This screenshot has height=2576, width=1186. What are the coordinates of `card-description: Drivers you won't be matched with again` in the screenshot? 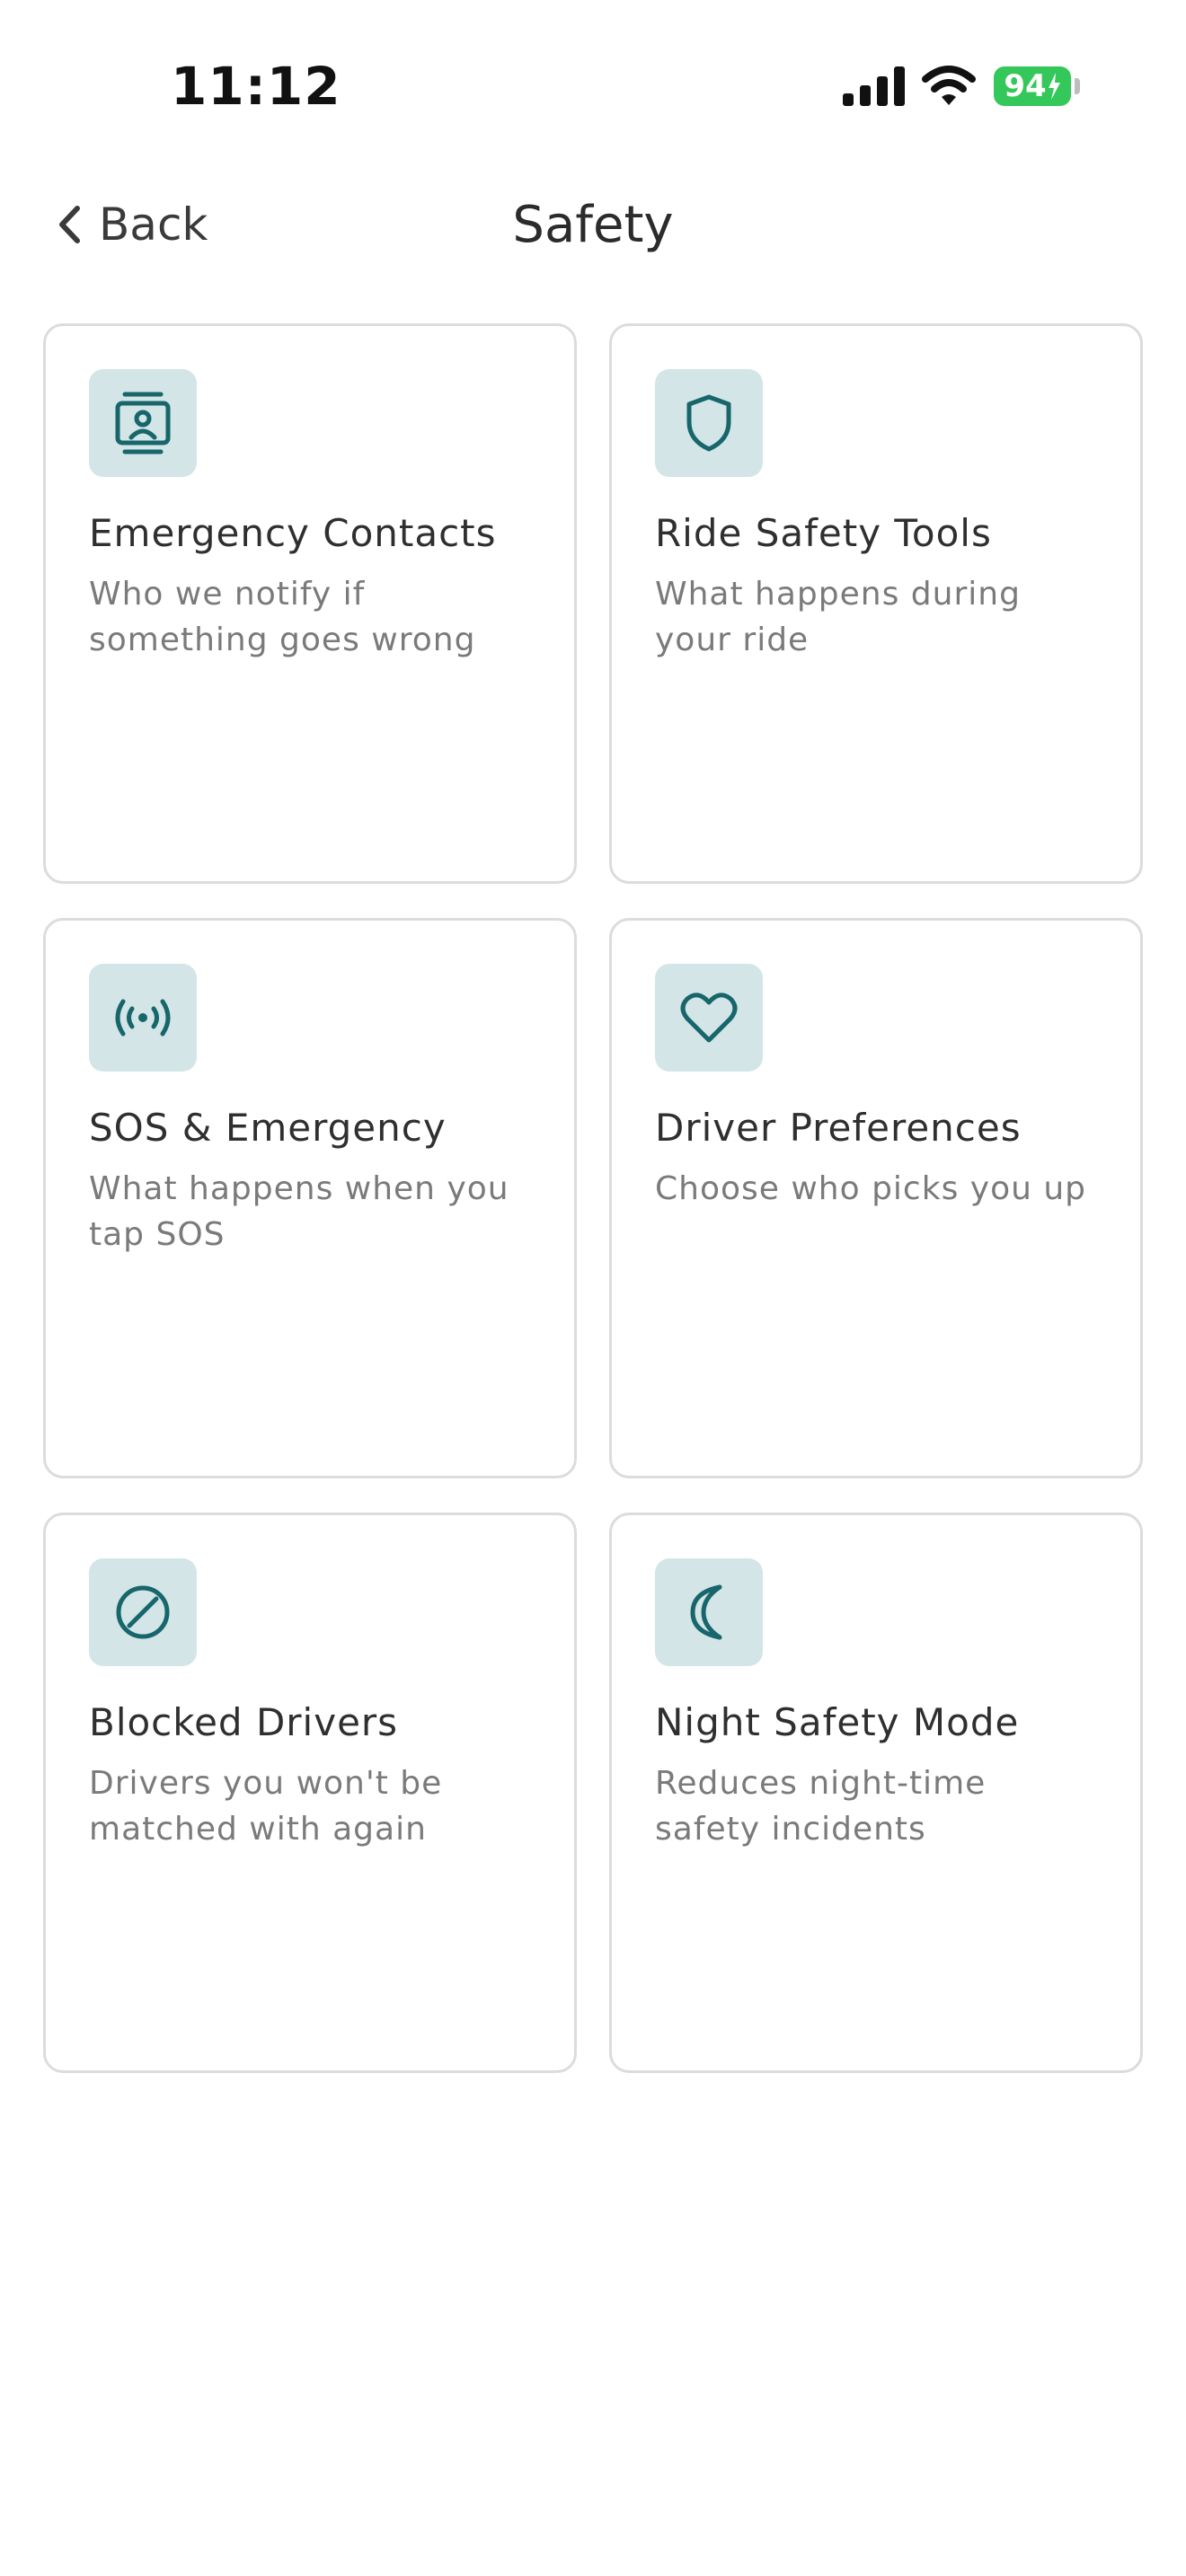 It's located at (266, 1806).